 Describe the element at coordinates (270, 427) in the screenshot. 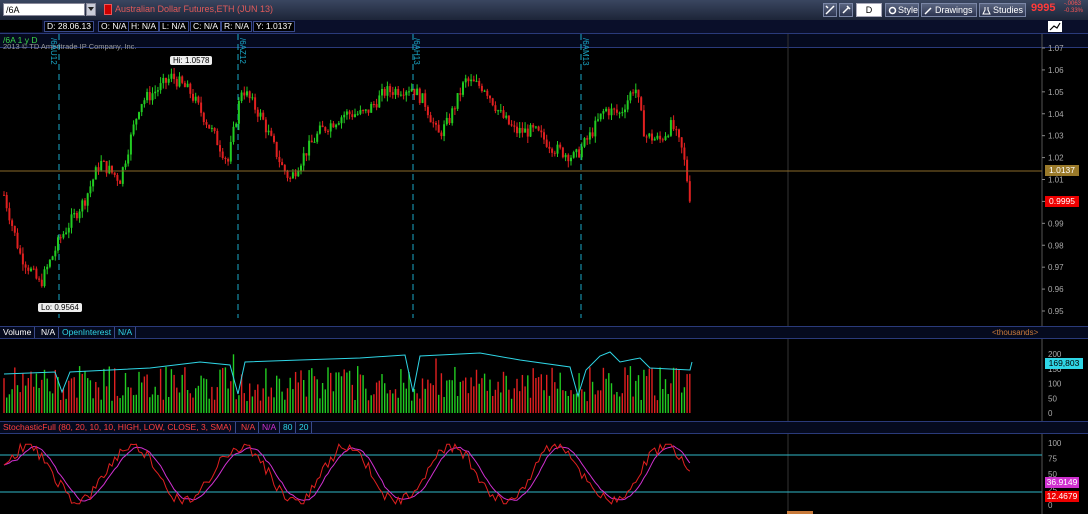

I see `stoch-d-value: N/A` at that location.